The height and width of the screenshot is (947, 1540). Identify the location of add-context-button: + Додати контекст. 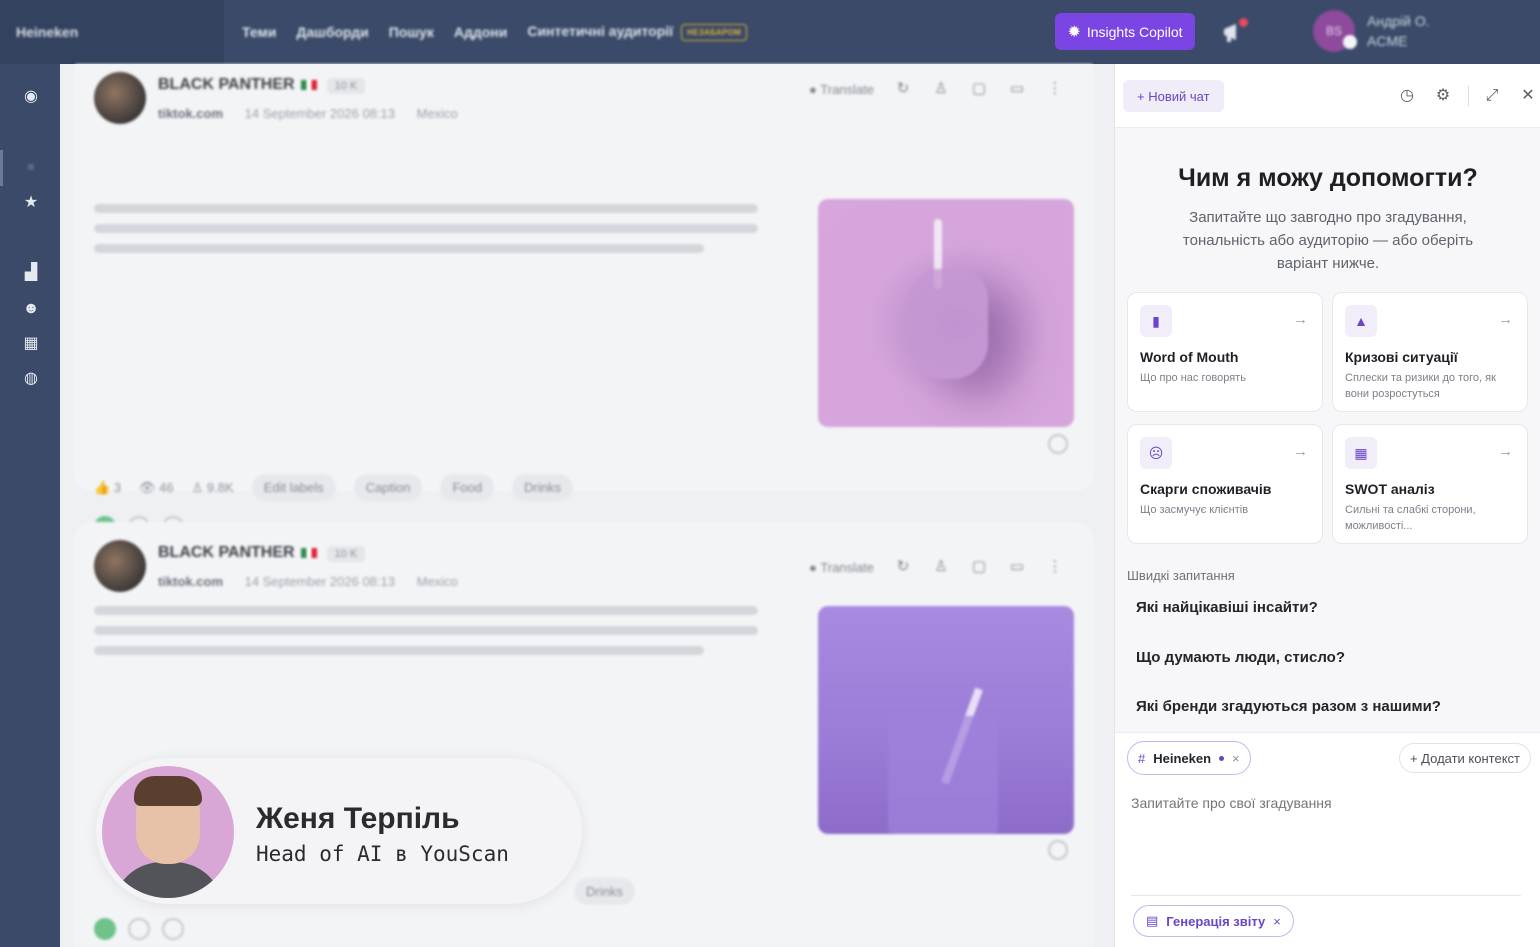
(1464, 758).